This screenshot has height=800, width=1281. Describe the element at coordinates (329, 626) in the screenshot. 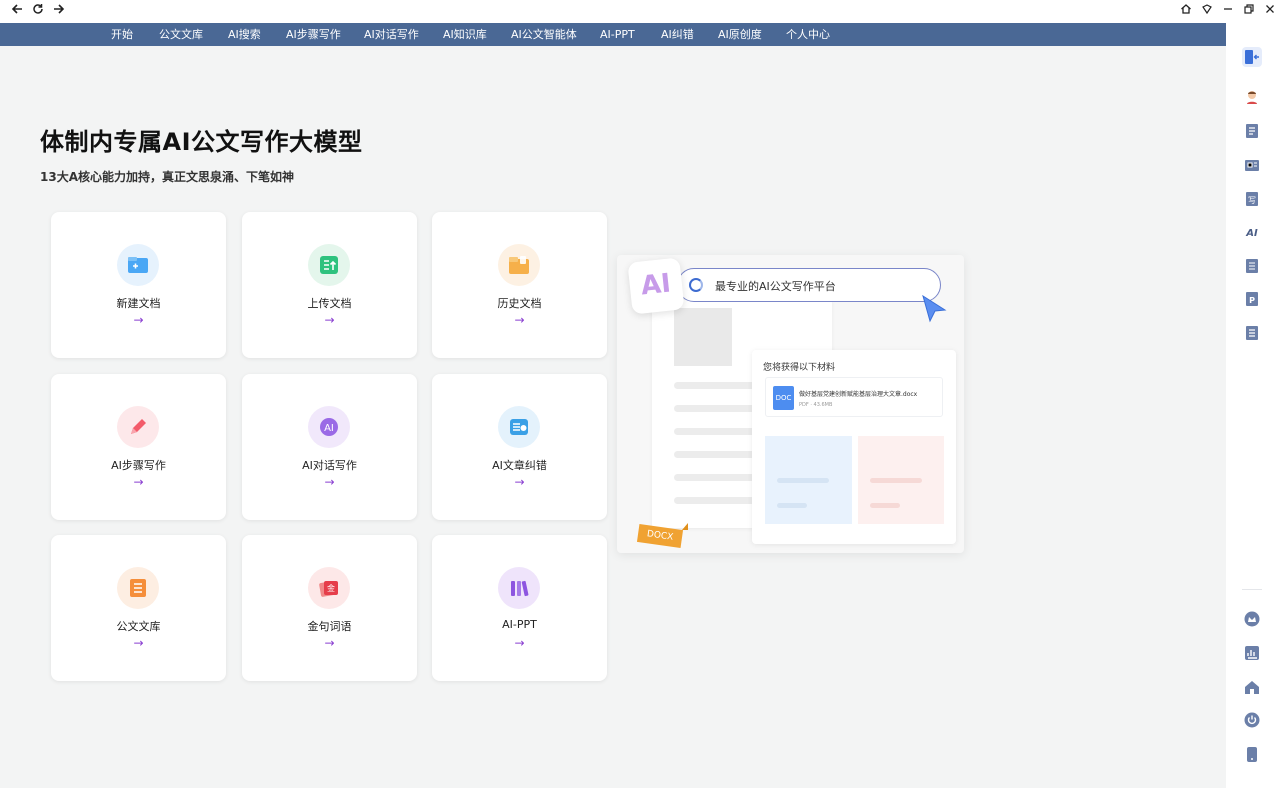

I see `card-label: 金句词语` at that location.